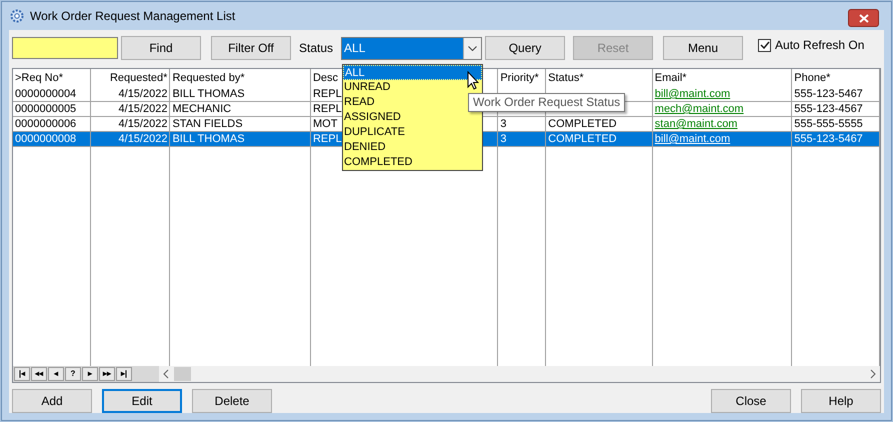  What do you see at coordinates (51, 78) in the screenshot?
I see `column-header: >Req No*` at bounding box center [51, 78].